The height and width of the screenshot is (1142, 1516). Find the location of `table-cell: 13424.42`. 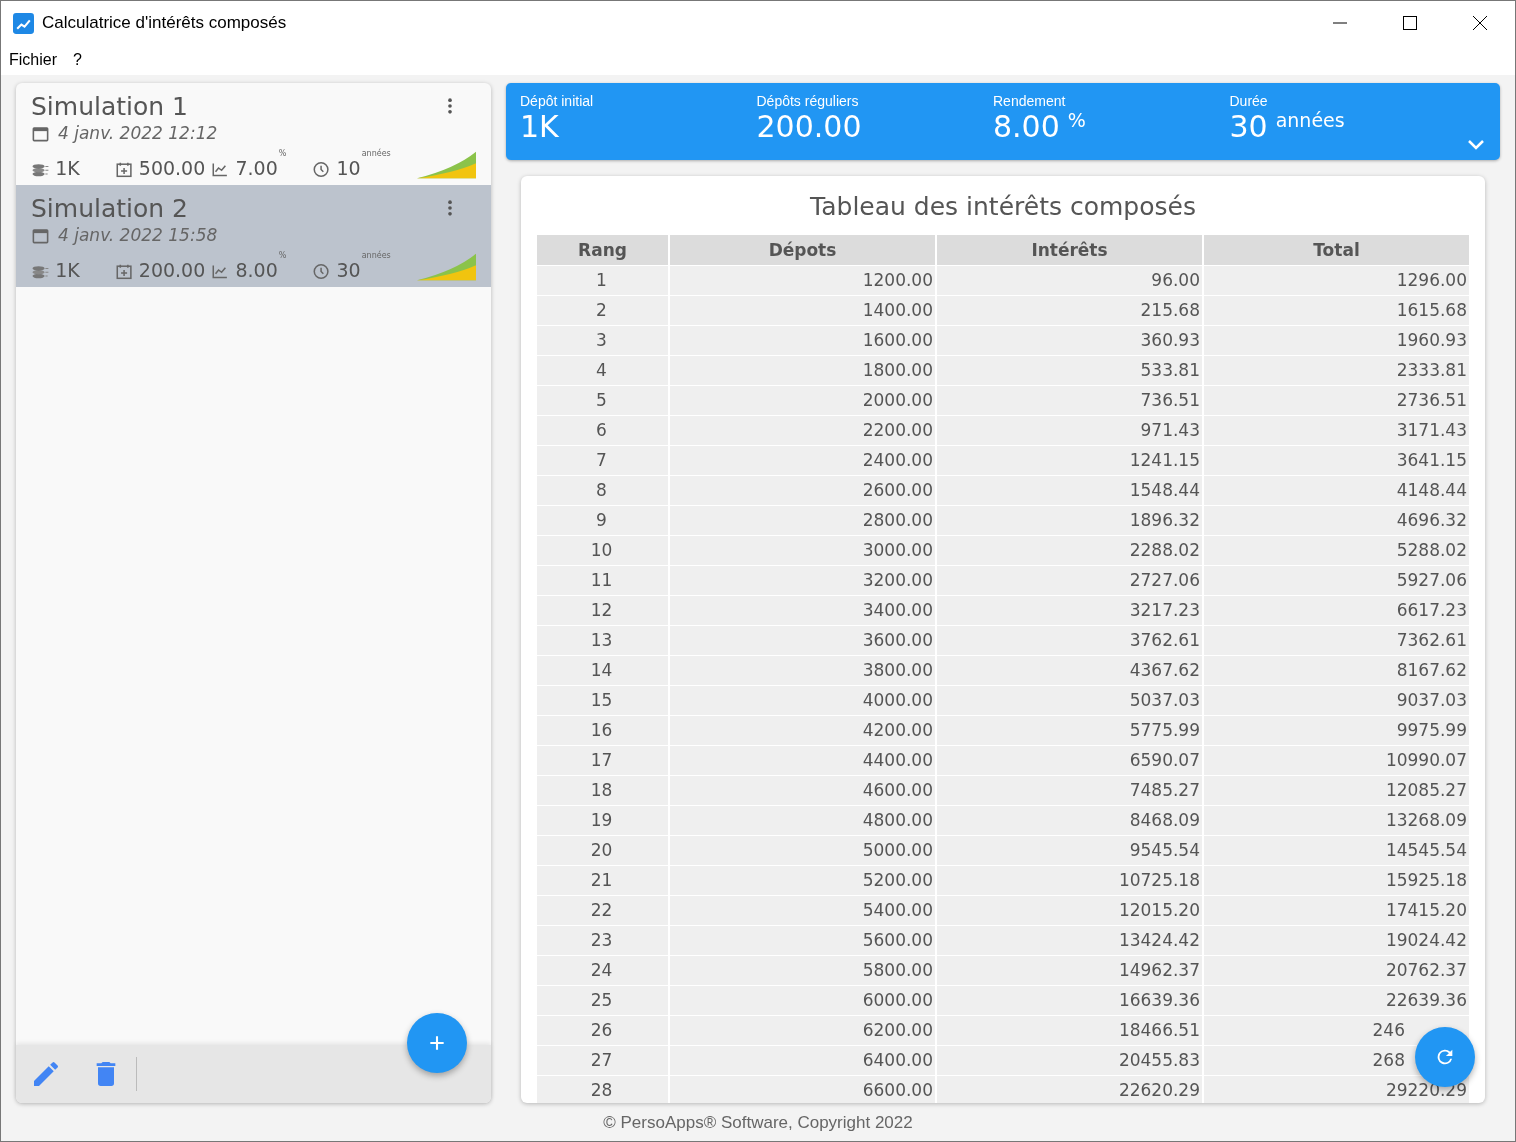

table-cell: 13424.42 is located at coordinates (1069, 940).